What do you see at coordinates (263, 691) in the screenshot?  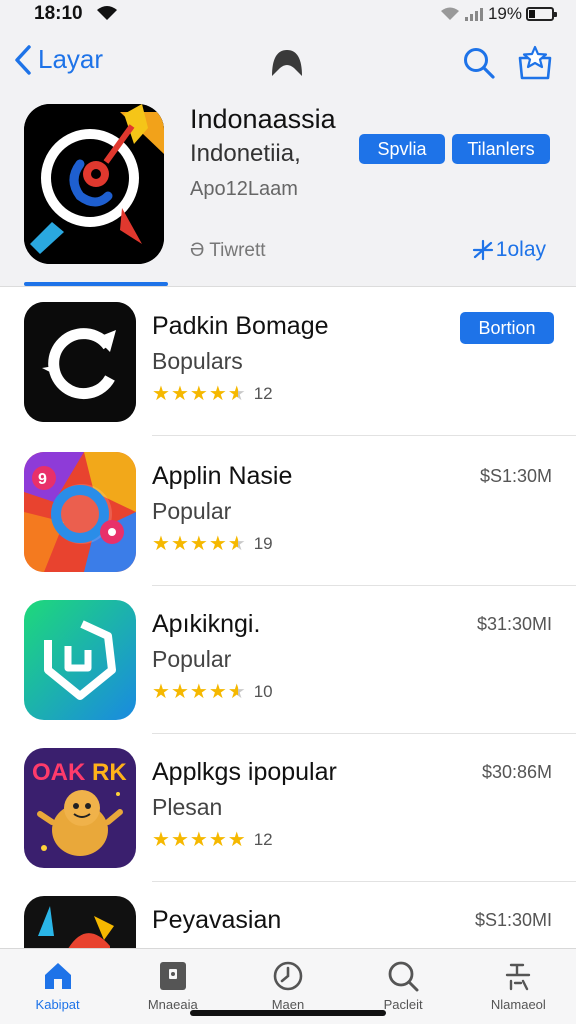 I see `rating-count: 10` at bounding box center [263, 691].